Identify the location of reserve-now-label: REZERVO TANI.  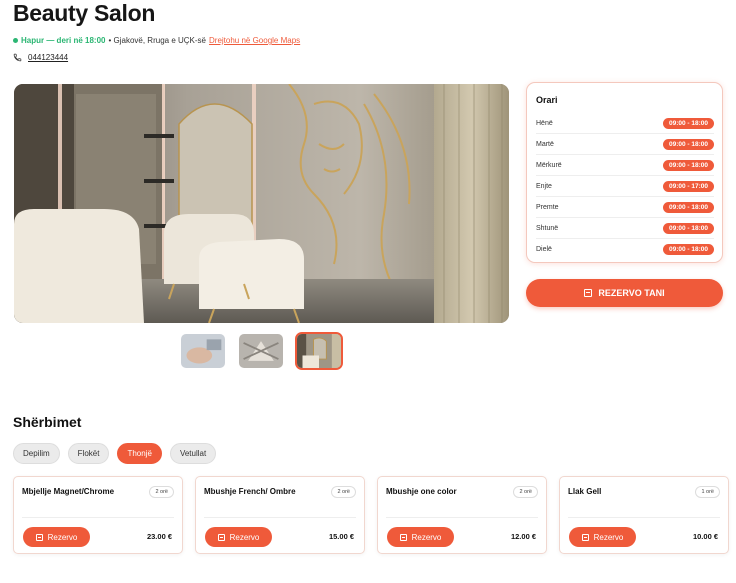
(631, 293).